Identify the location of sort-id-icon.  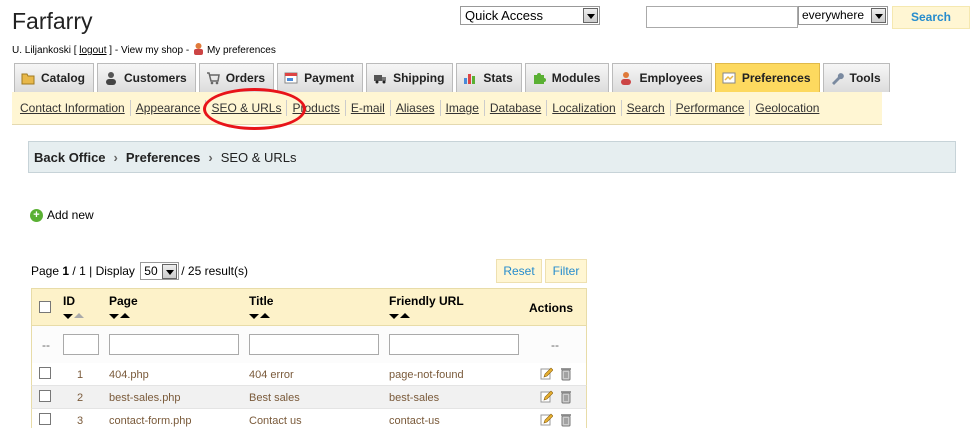
(75, 317).